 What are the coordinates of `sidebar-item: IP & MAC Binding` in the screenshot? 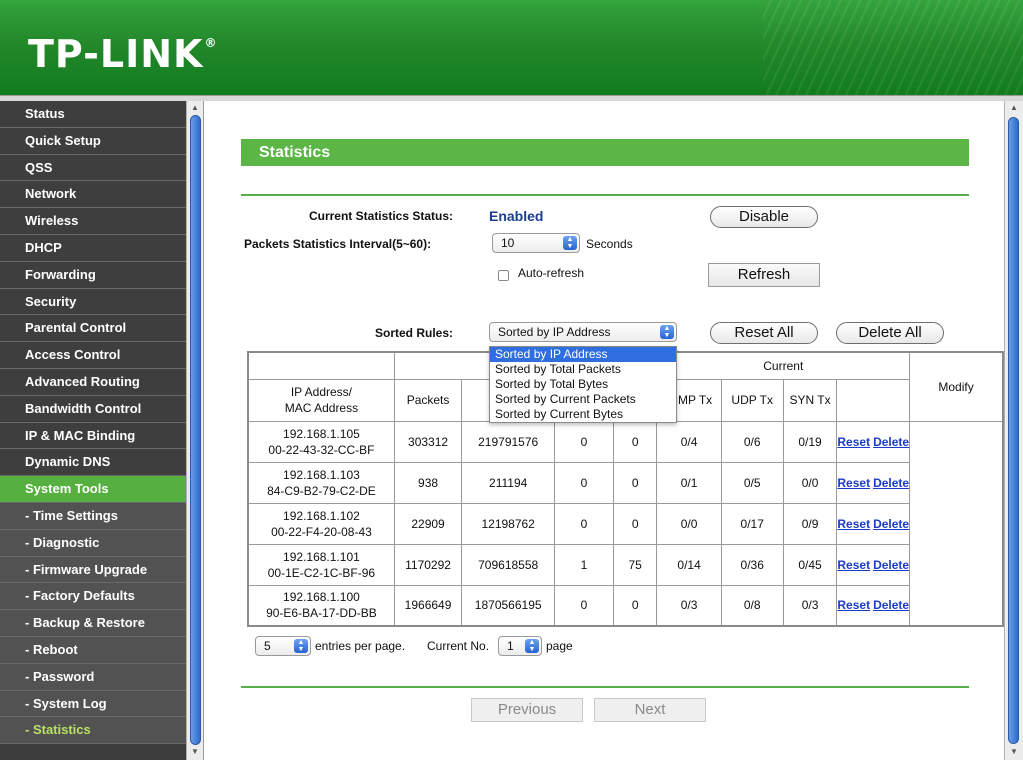 It's located at (93, 436).